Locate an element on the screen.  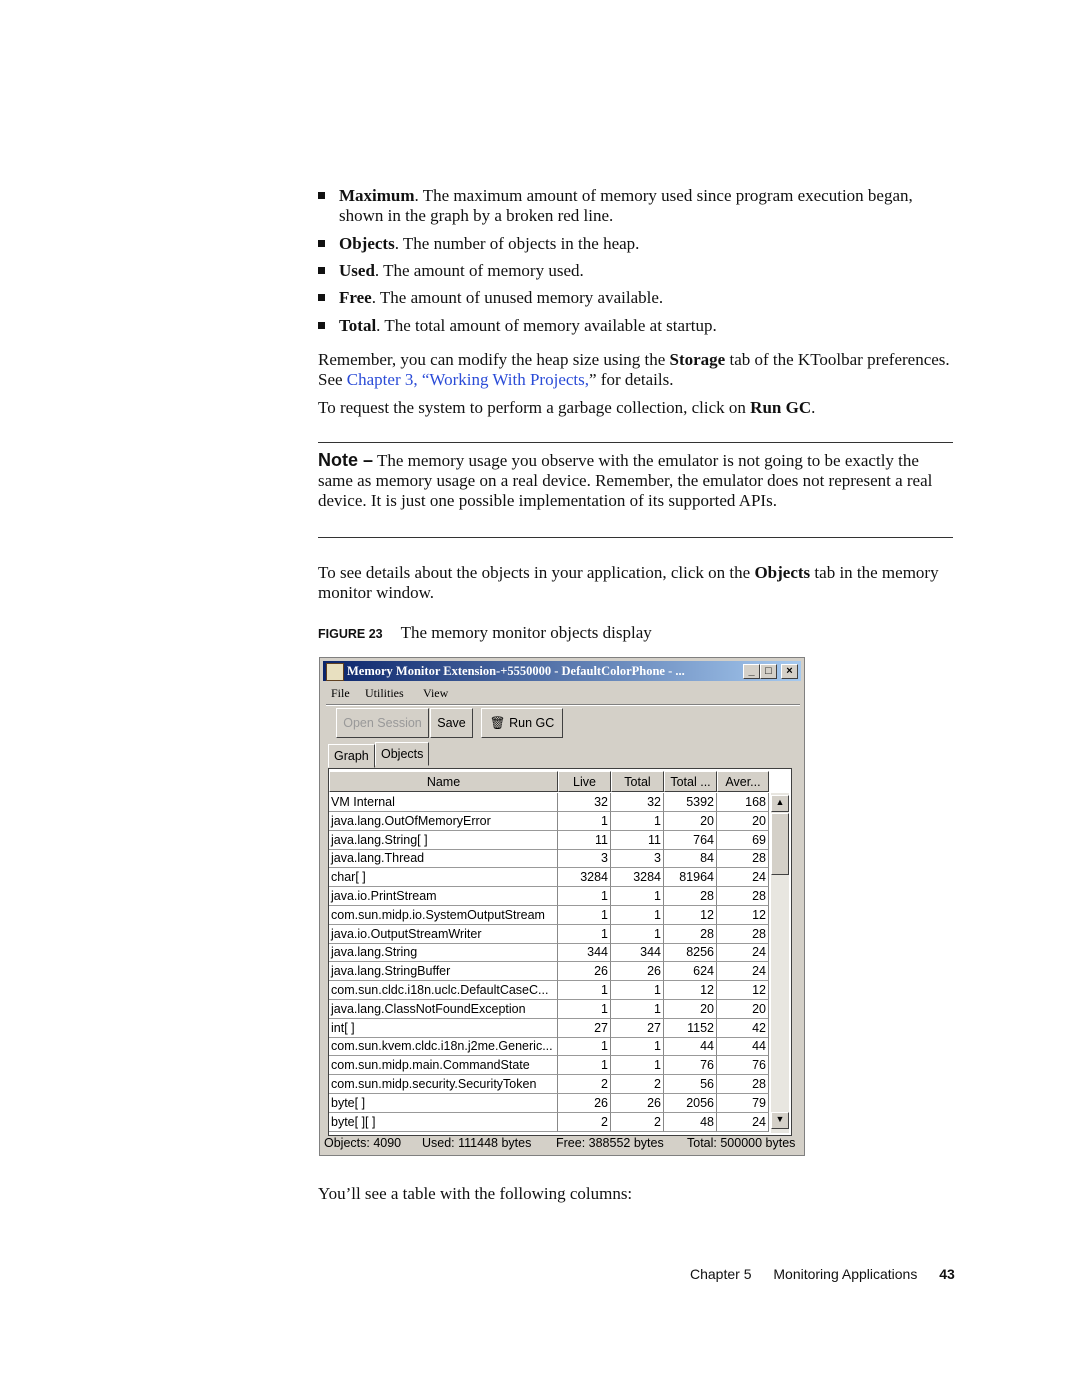
minimize-button: _ is located at coordinates (751, 671).